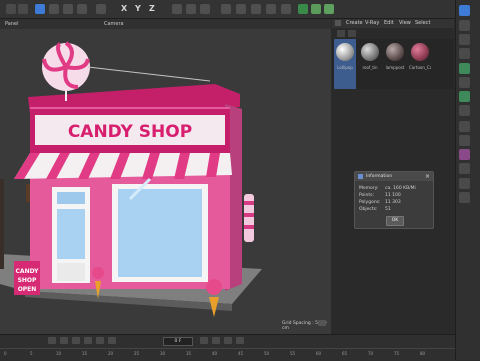 This screenshot has height=361, width=480. I want to click on memory-value: ca. 160 KB/Mi, so click(400, 188).